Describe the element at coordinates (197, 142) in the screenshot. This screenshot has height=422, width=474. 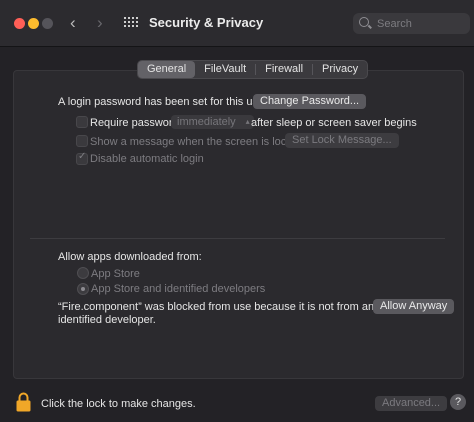
I see `show-message-label: Show a message when the screen is locked` at that location.